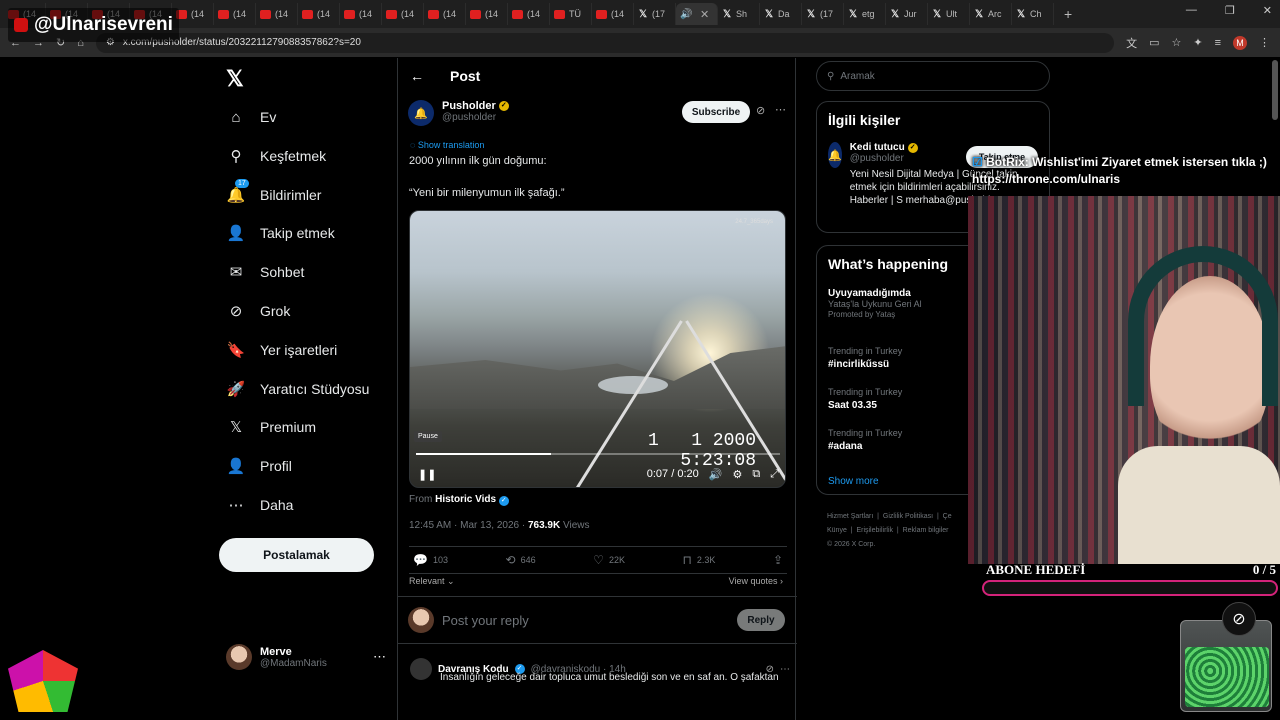 Image resolution: width=1280 pixels, height=720 pixels. I want to click on reading-list-icon: ≡, so click(1218, 43).